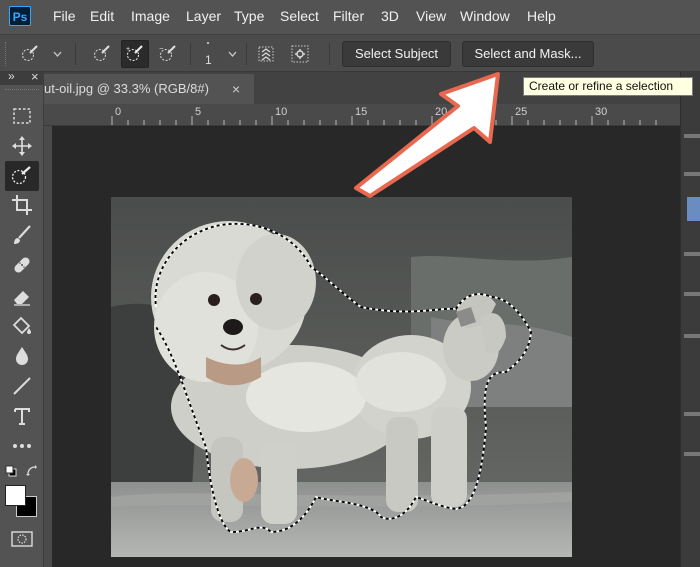 Image resolution: width=700 pixels, height=567 pixels. Describe the element at coordinates (541, 16) in the screenshot. I see `menu-help: Help` at that location.